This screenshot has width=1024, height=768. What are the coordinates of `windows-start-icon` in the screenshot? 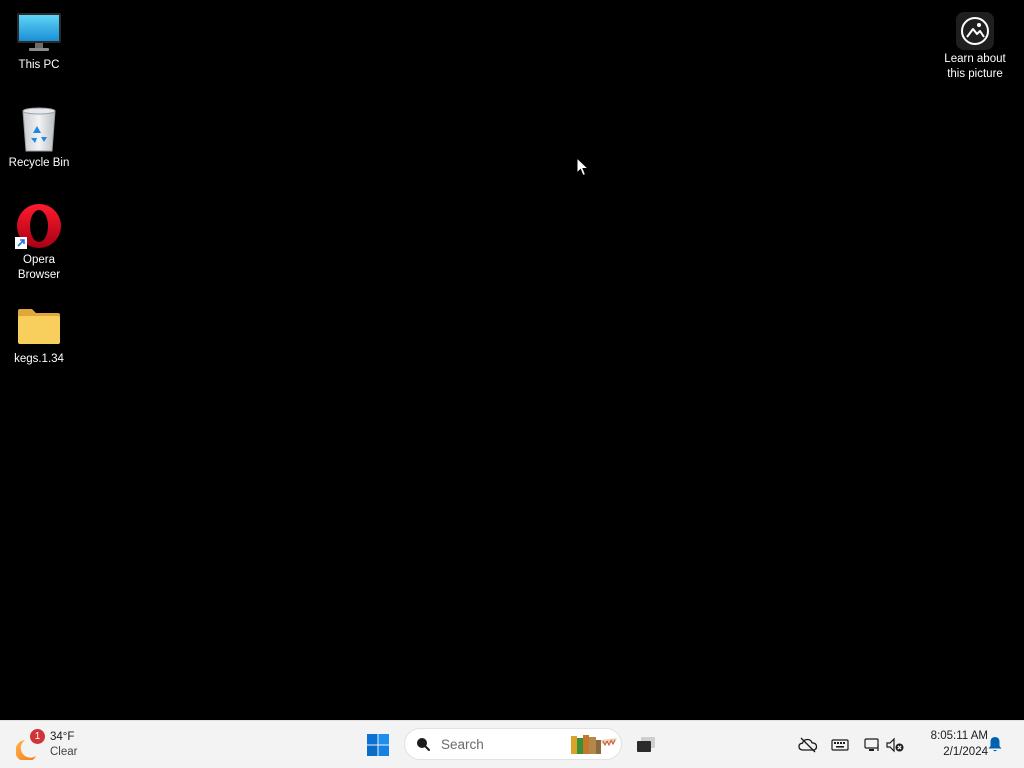 It's located at (378, 745).